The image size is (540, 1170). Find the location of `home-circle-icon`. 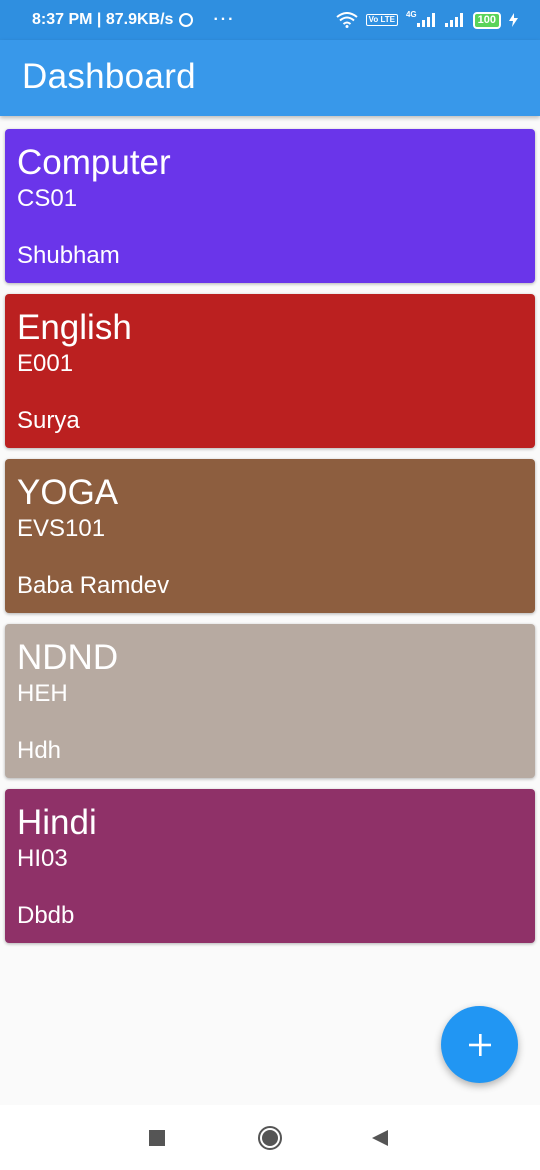

home-circle-icon is located at coordinates (270, 1138).